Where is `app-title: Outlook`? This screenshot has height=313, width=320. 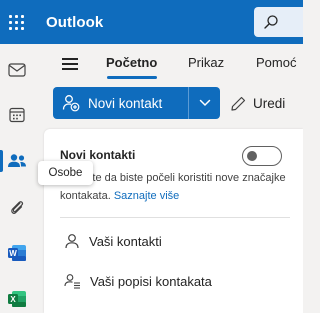
app-title: Outlook is located at coordinates (75, 22).